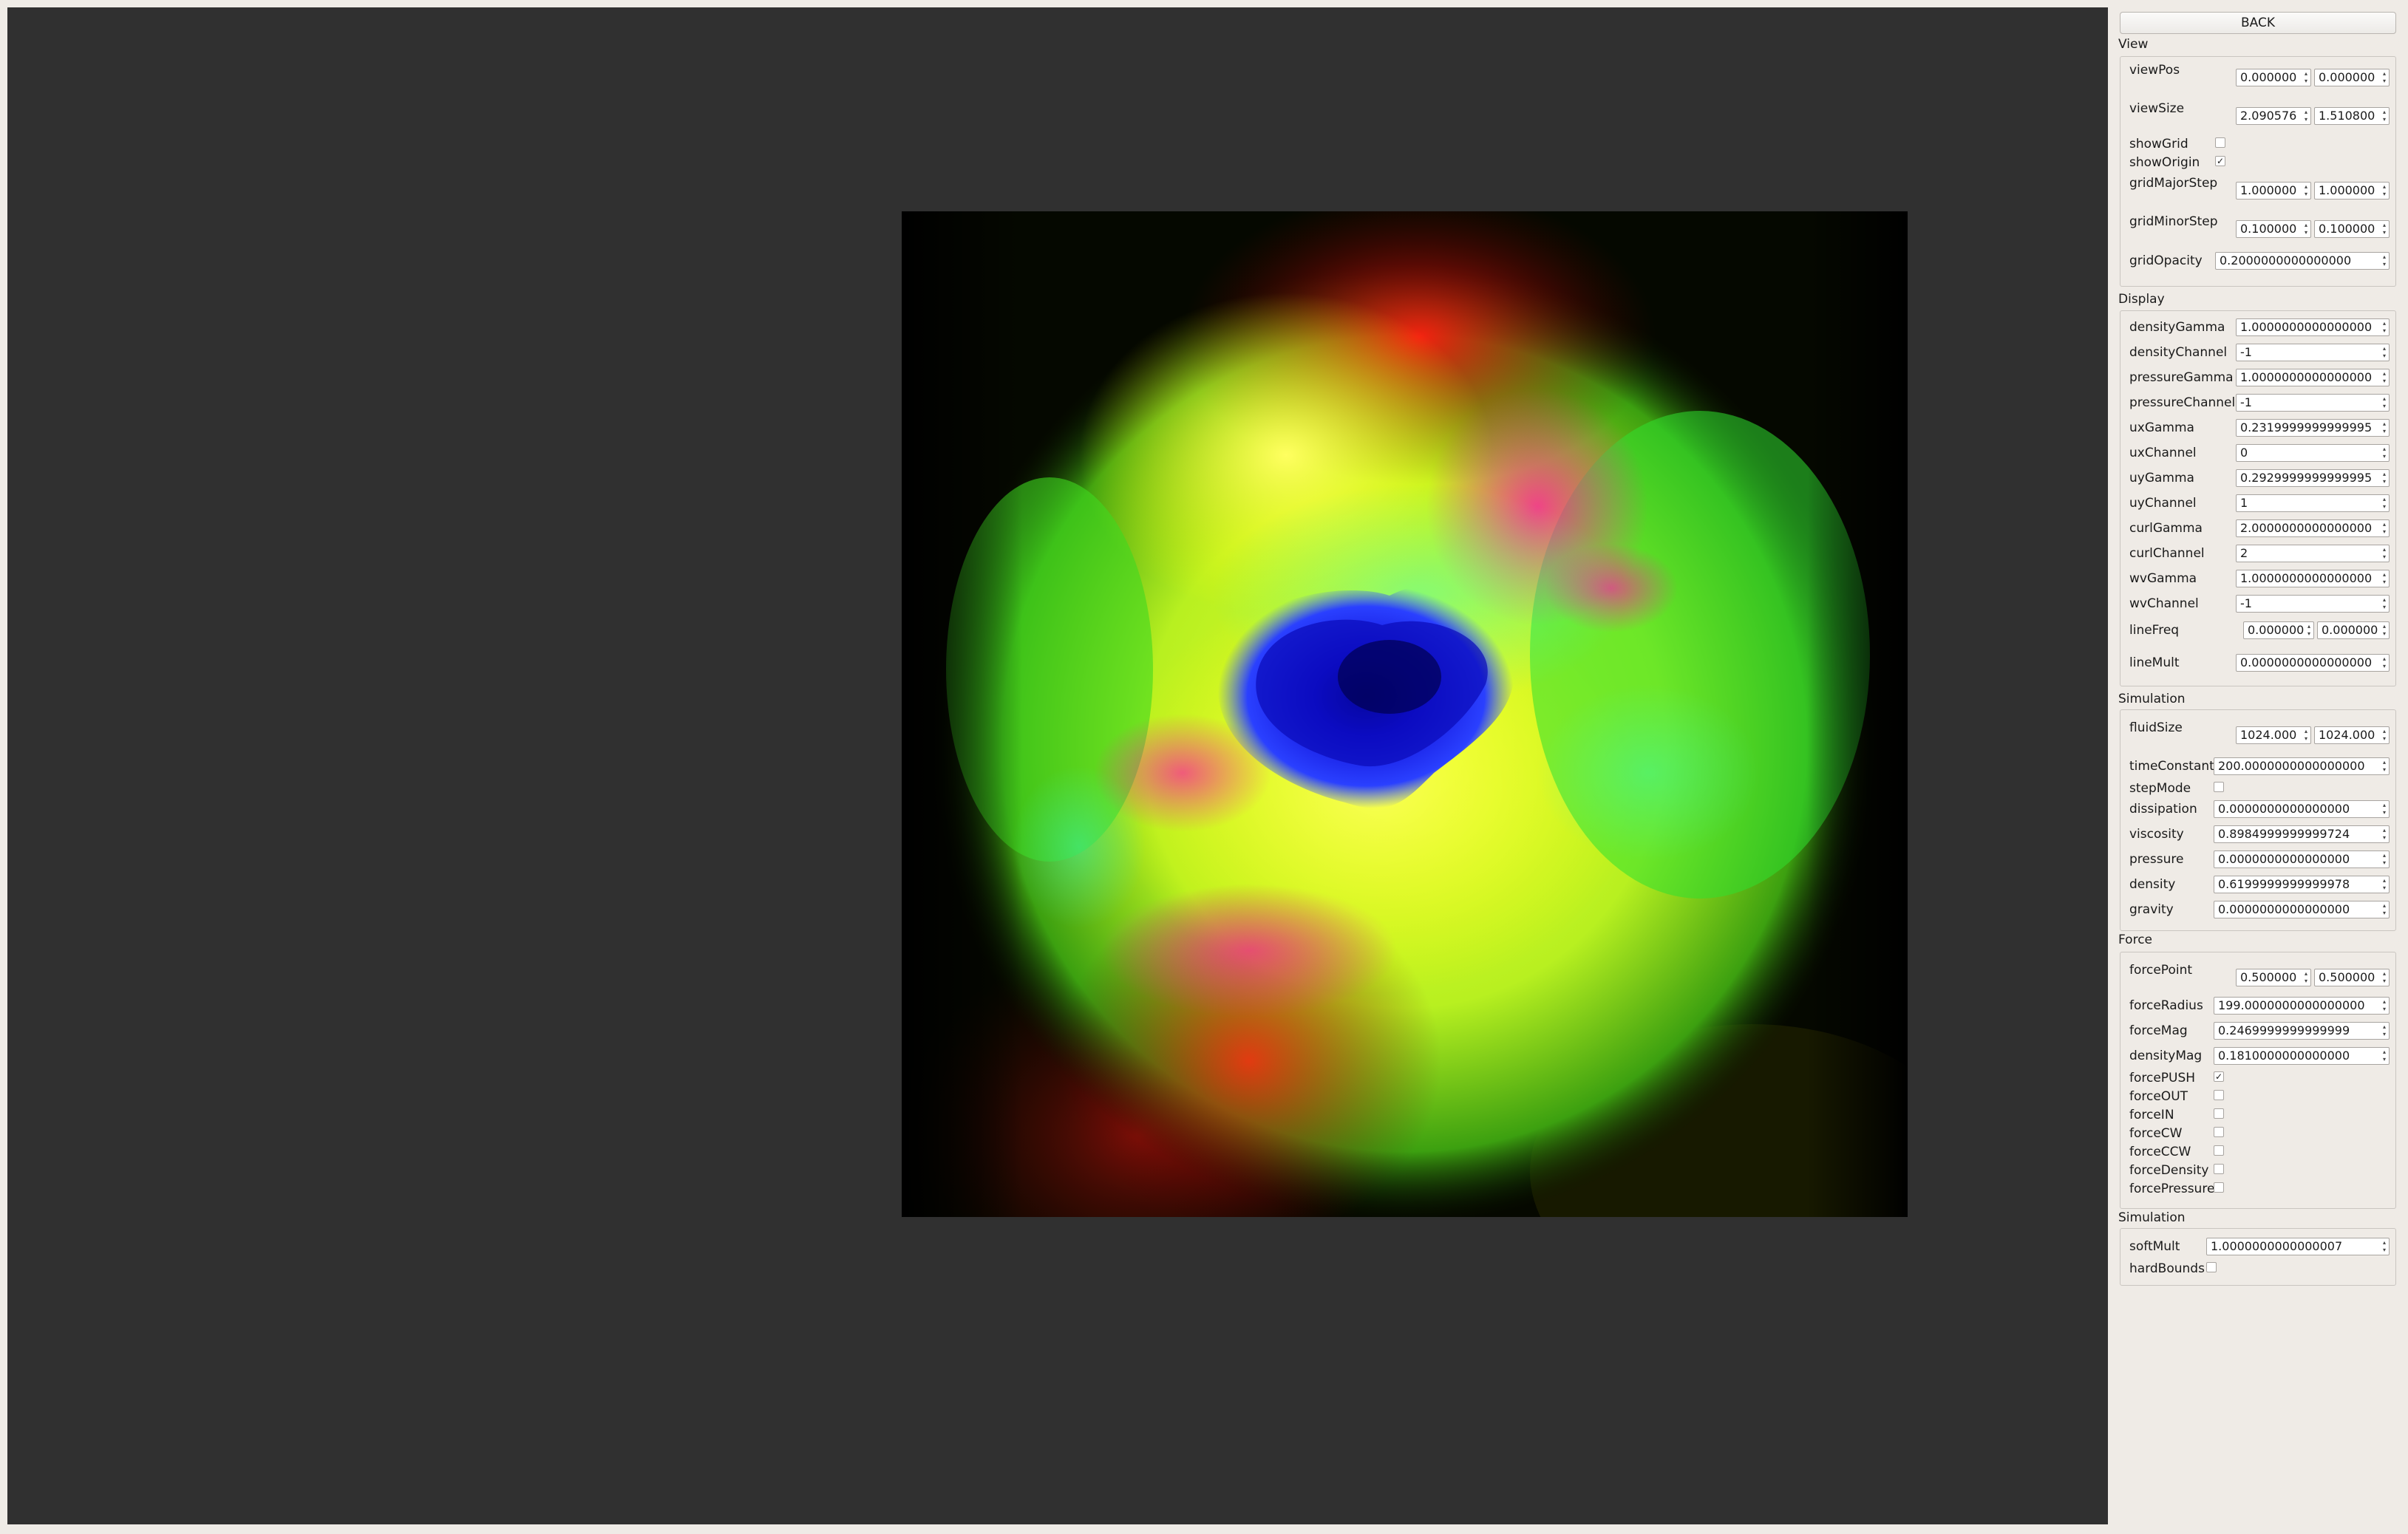 This screenshot has height=1534, width=2408. I want to click on forcemag-spinbox: 0.2469999999999999 ▴ ▾, so click(2302, 1031).